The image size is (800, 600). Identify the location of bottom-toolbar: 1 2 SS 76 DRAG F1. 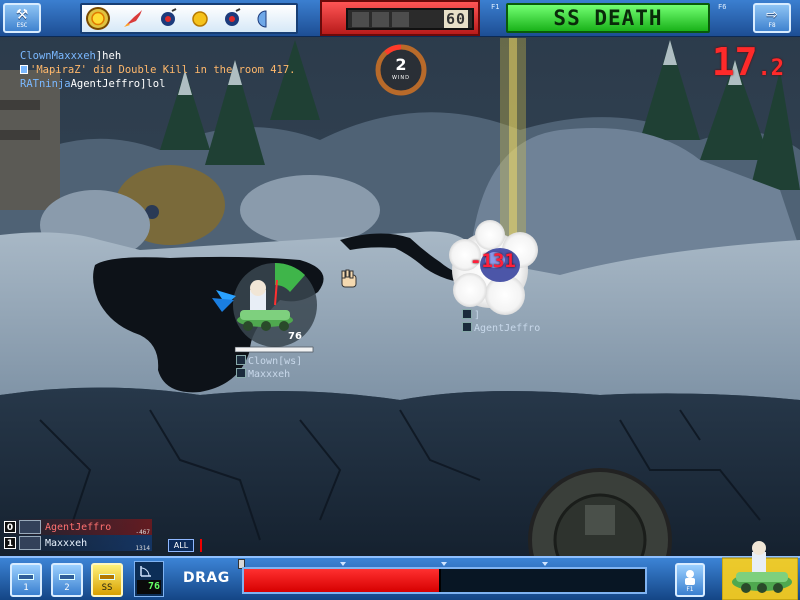
(400, 570).